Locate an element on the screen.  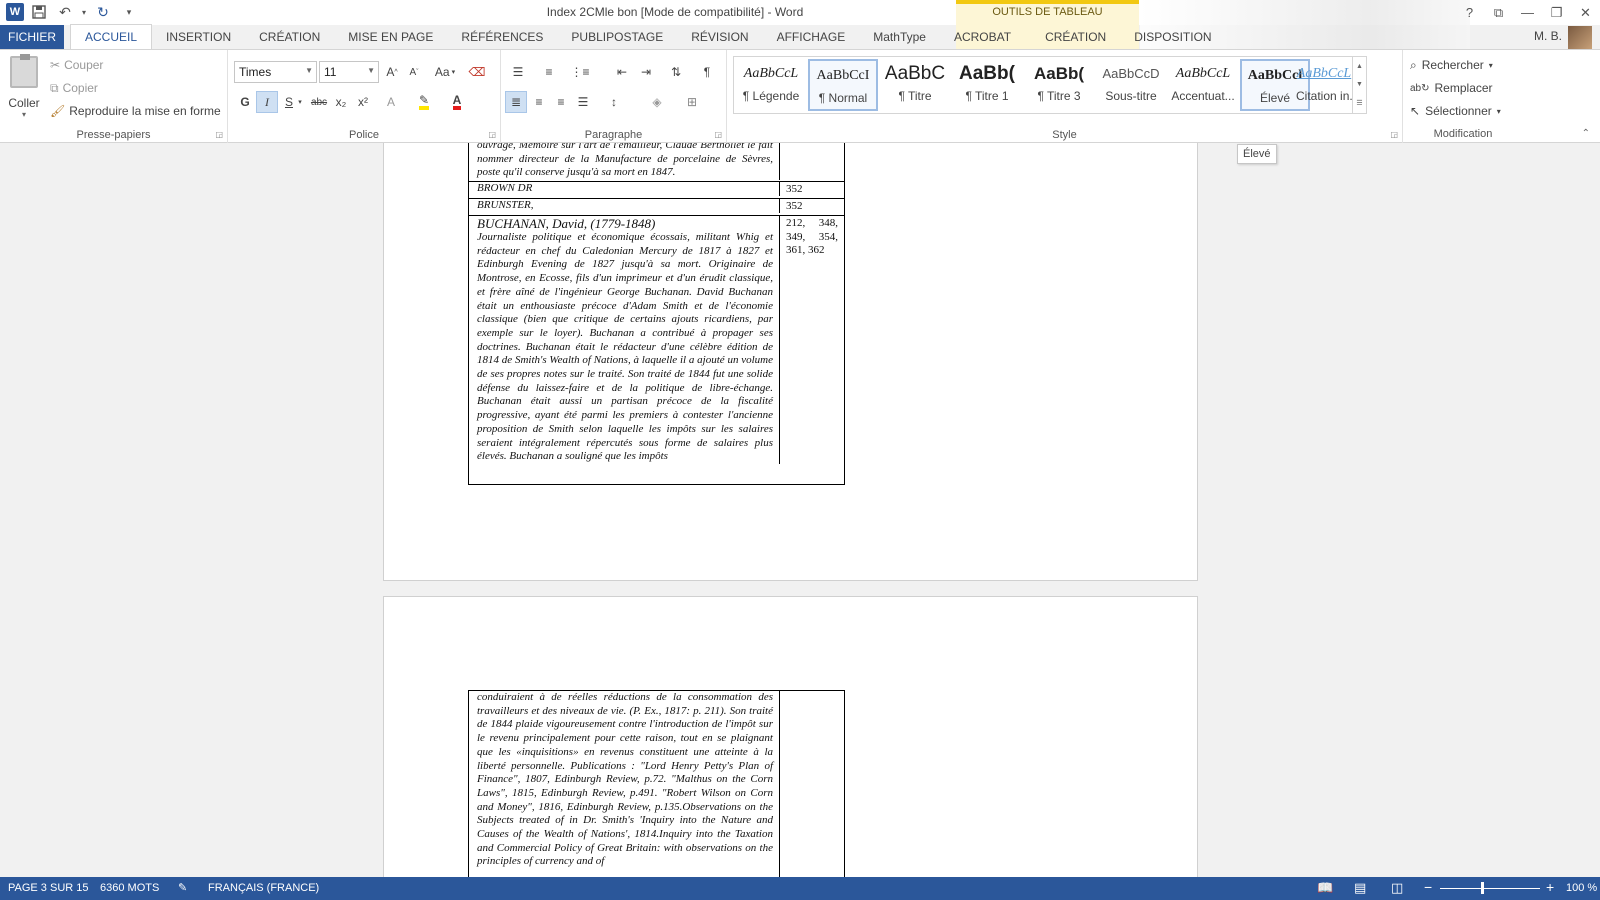
help-icon: ? is located at coordinates (1469, 12).